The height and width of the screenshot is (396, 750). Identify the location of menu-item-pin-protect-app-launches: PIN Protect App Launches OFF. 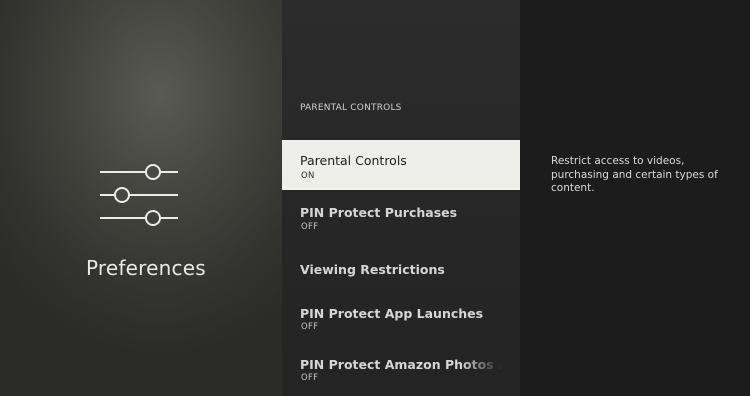
(401, 321).